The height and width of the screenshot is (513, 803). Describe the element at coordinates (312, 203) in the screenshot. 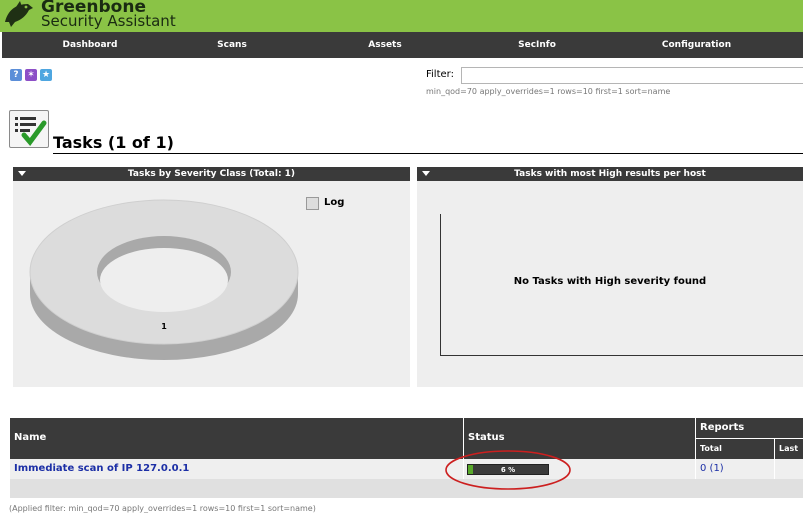

I see `legend-swatch-log` at that location.